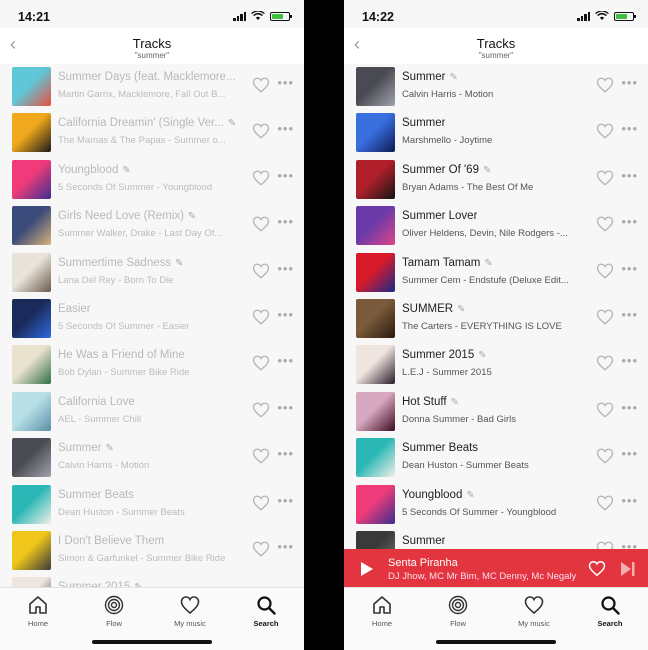 The image size is (648, 650). What do you see at coordinates (367, 569) in the screenshot?
I see `play-icon` at bounding box center [367, 569].